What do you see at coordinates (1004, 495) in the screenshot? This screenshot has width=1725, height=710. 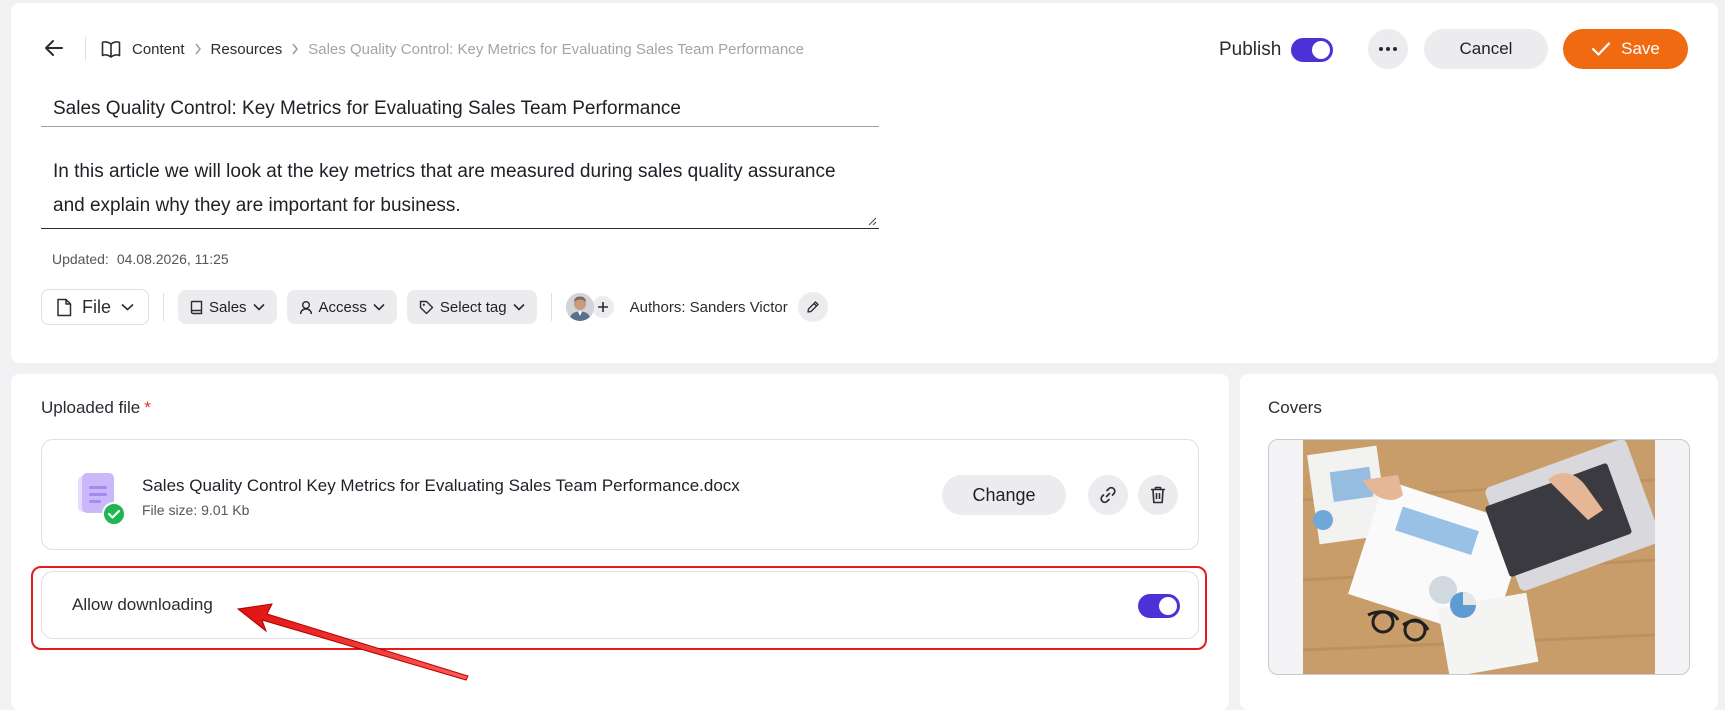 I see `change-file-button: Change` at bounding box center [1004, 495].